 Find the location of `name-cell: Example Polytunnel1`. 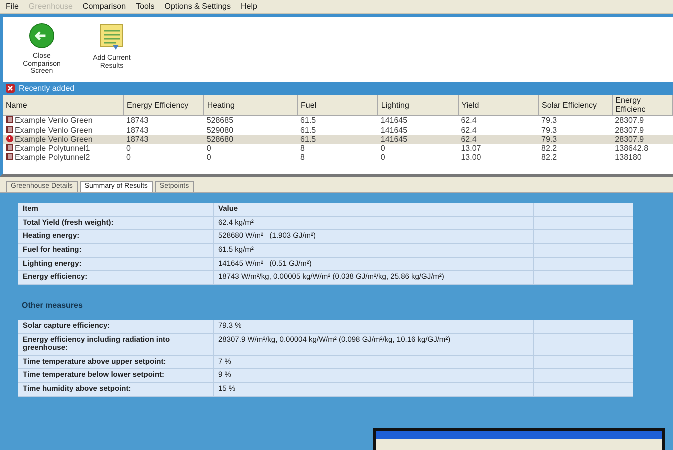

name-cell: Example Polytunnel1 is located at coordinates (63, 149).